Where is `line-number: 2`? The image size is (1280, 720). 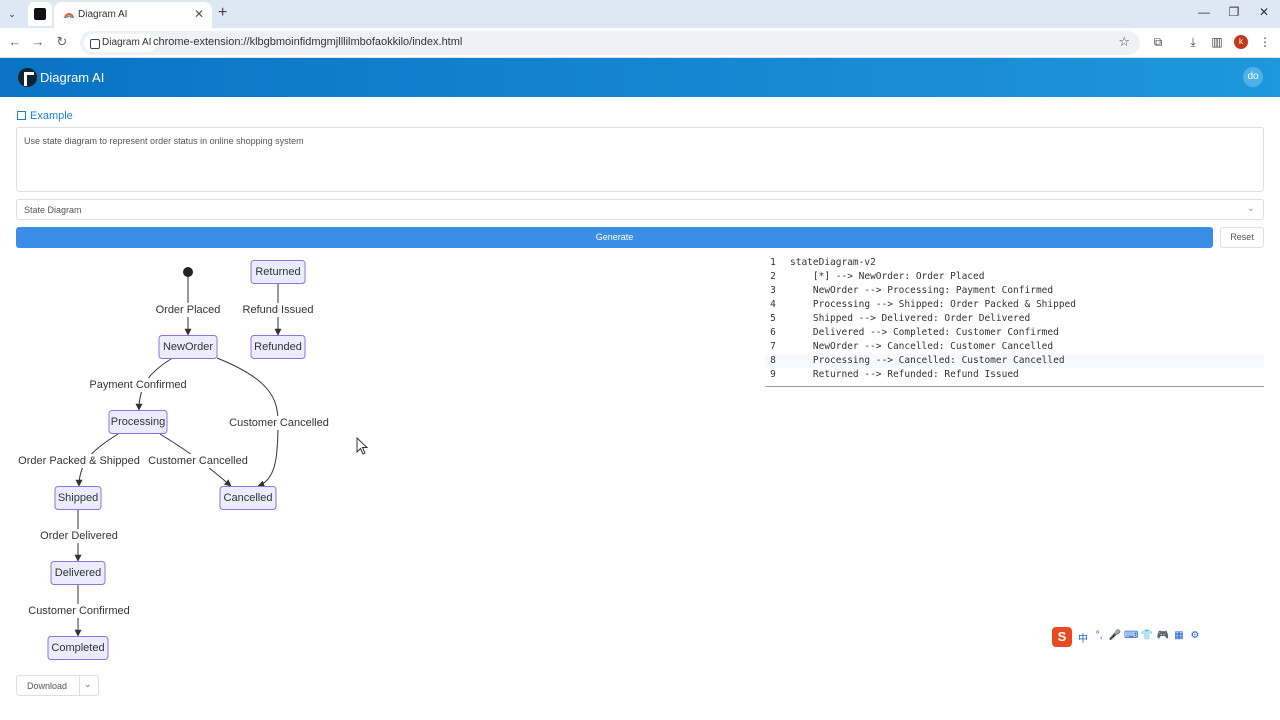
line-number: 2 is located at coordinates (773, 276).